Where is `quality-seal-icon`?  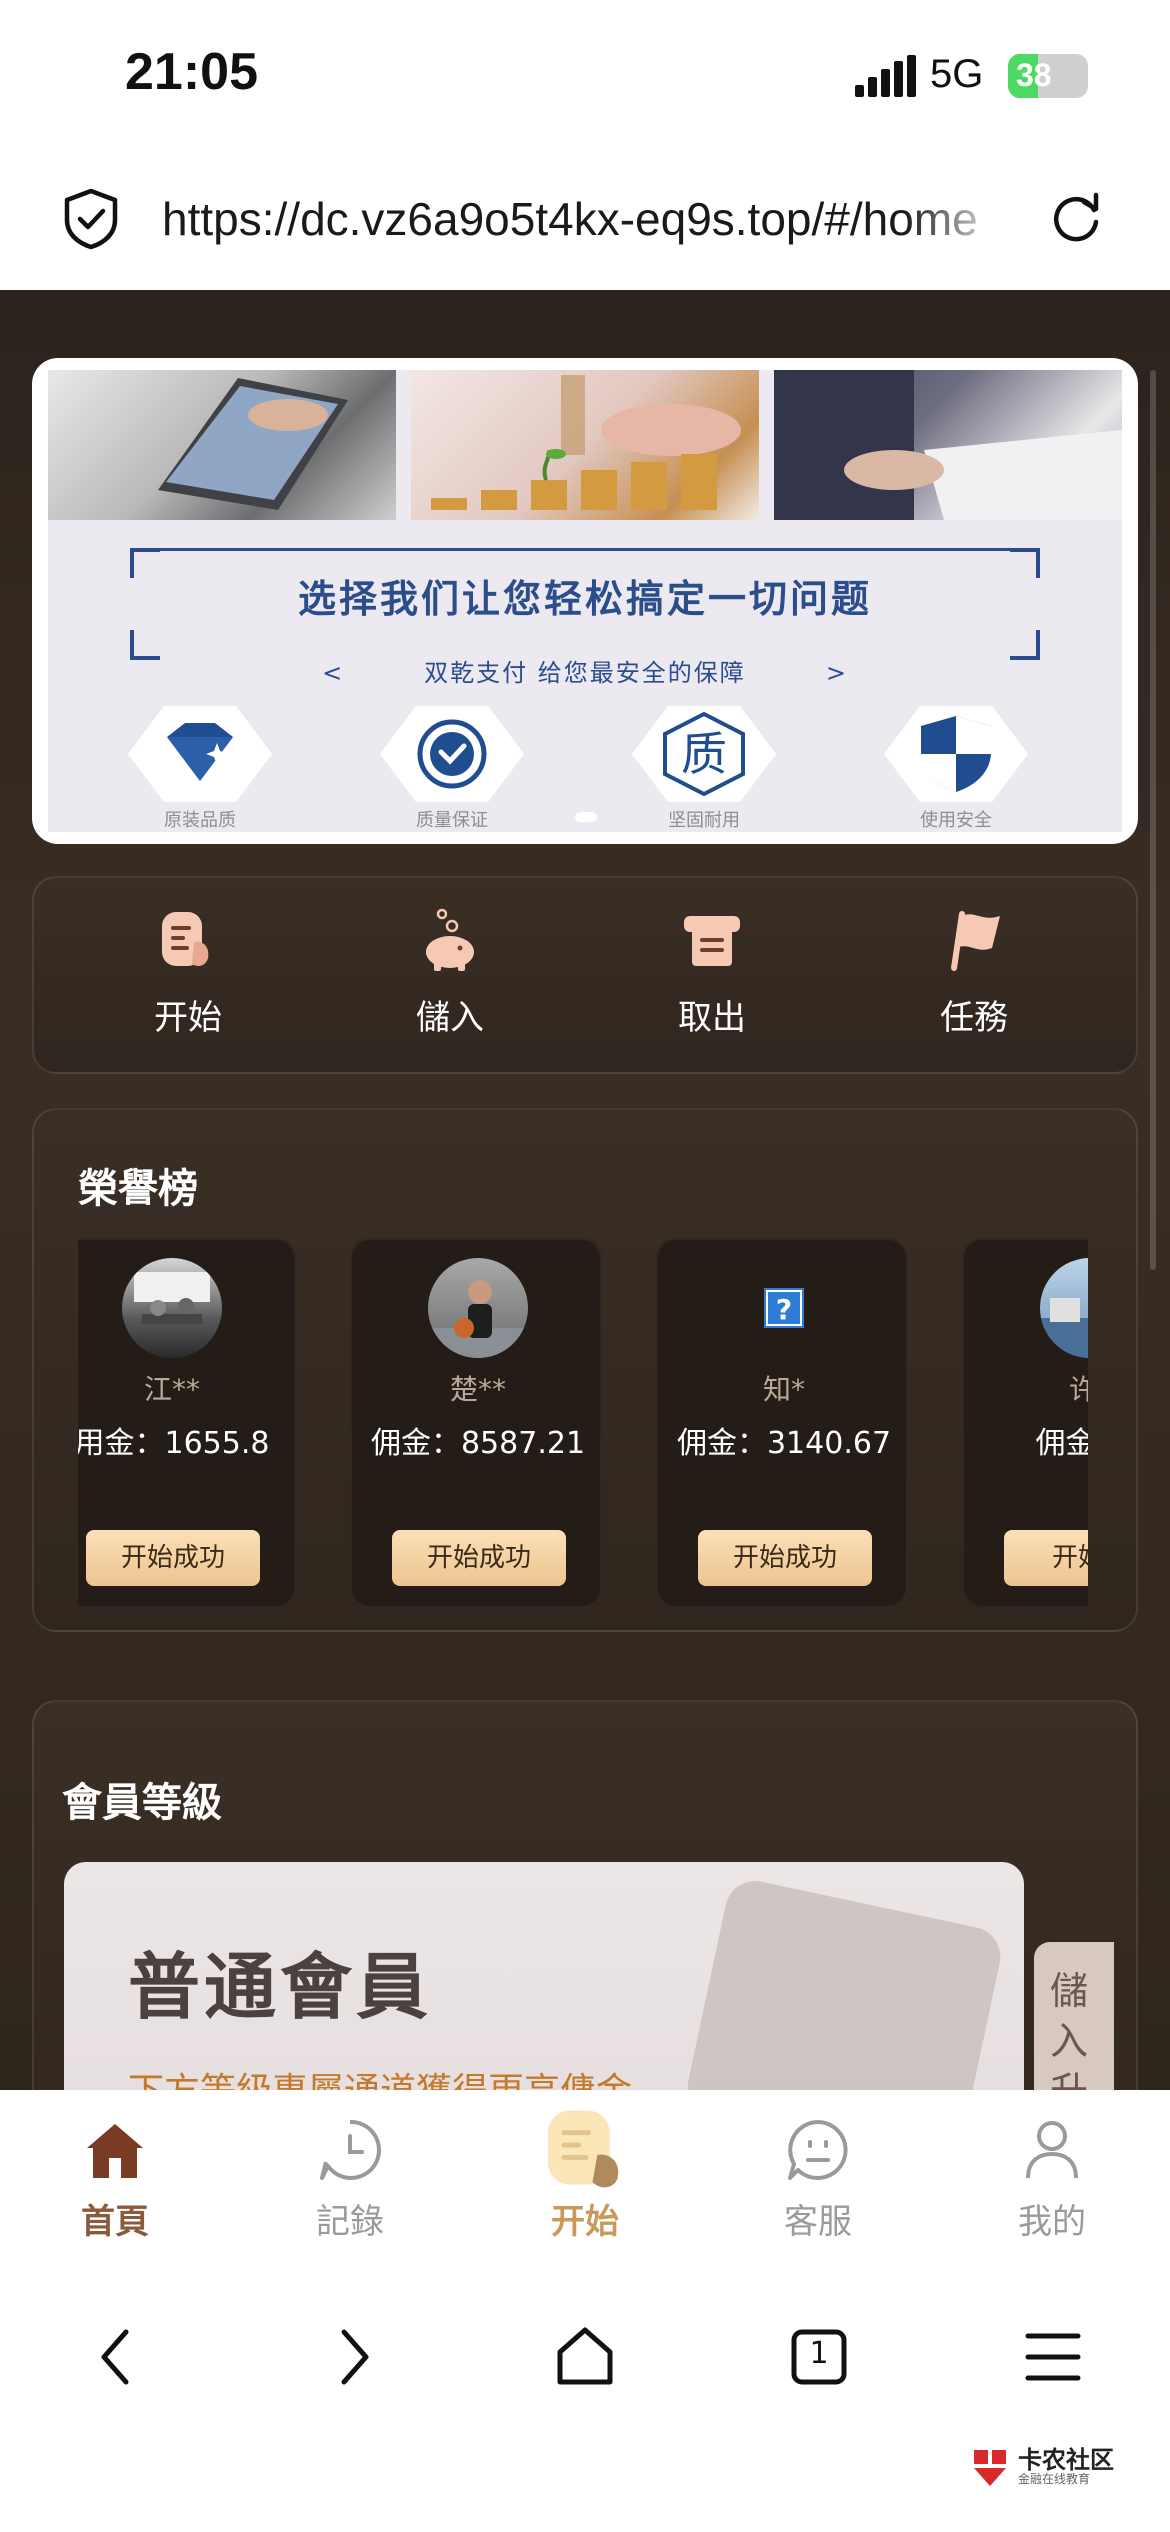
quality-seal-icon is located at coordinates (452, 754).